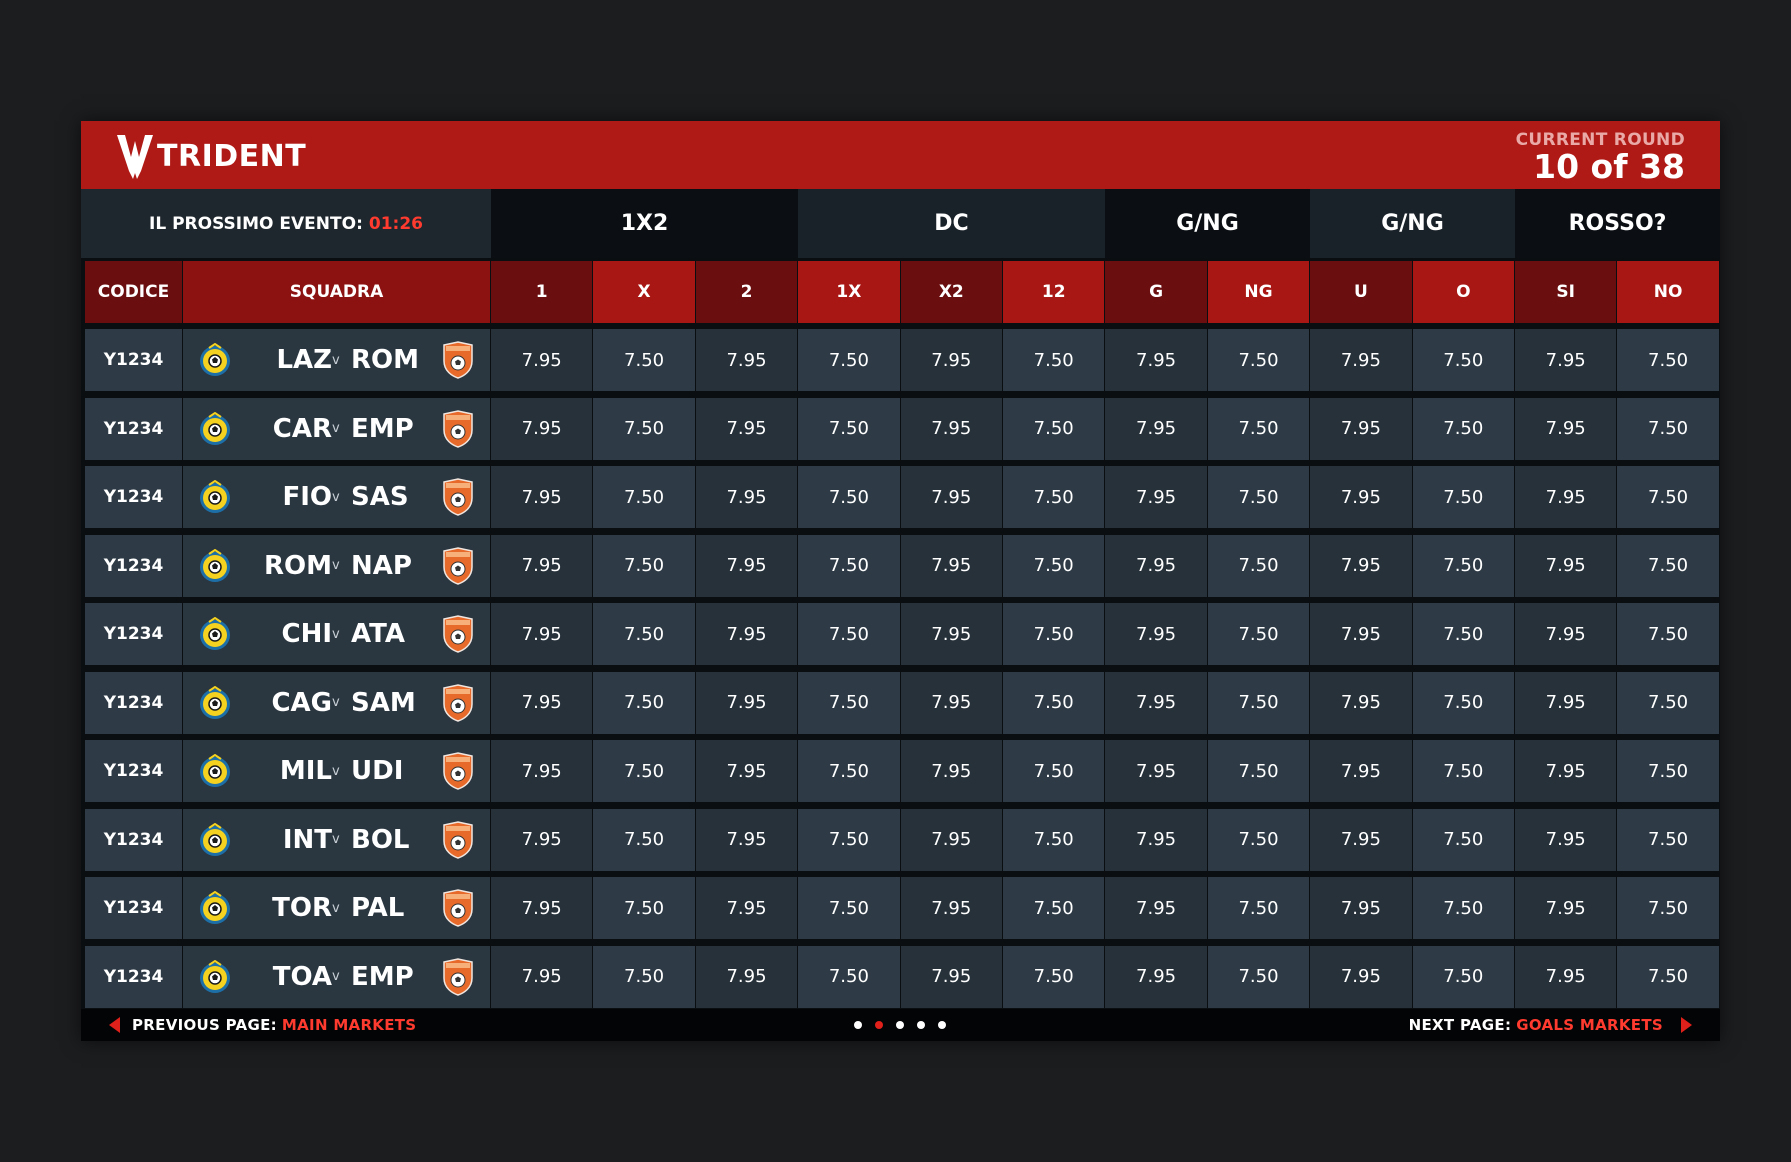 The height and width of the screenshot is (1162, 1791). What do you see at coordinates (1550, 1025) in the screenshot?
I see `next-page-link: NEXT PAGE: GOALS MARKETS` at bounding box center [1550, 1025].